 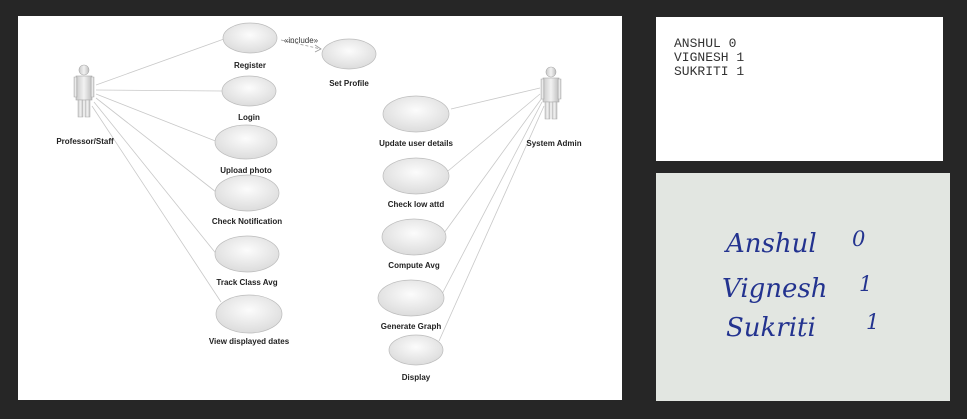 I want to click on use-case-view-displayed-dates: View displayed dates, so click(x=249, y=320).